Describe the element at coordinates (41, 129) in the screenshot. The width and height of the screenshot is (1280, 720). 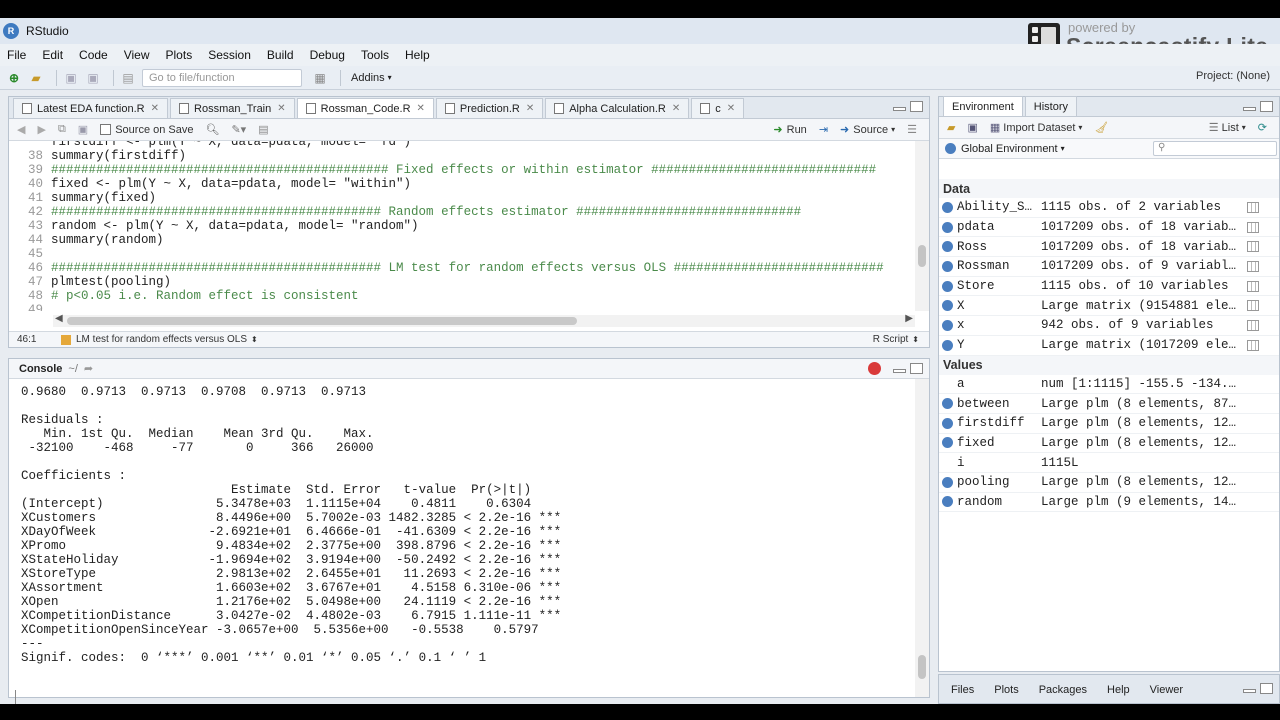
I see `forward-arrow-icon: ▶` at that location.